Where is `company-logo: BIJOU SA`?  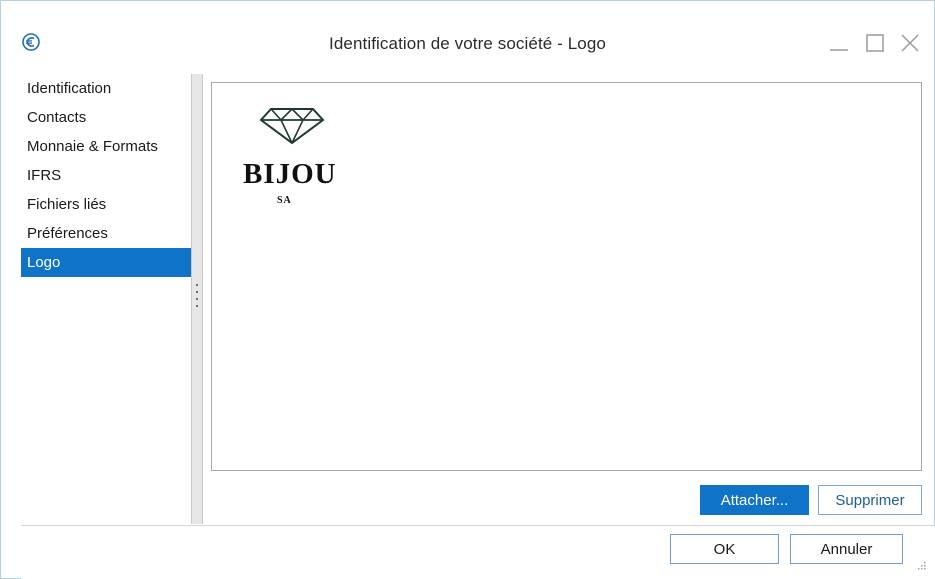
company-logo: BIJOU SA is located at coordinates (293, 162).